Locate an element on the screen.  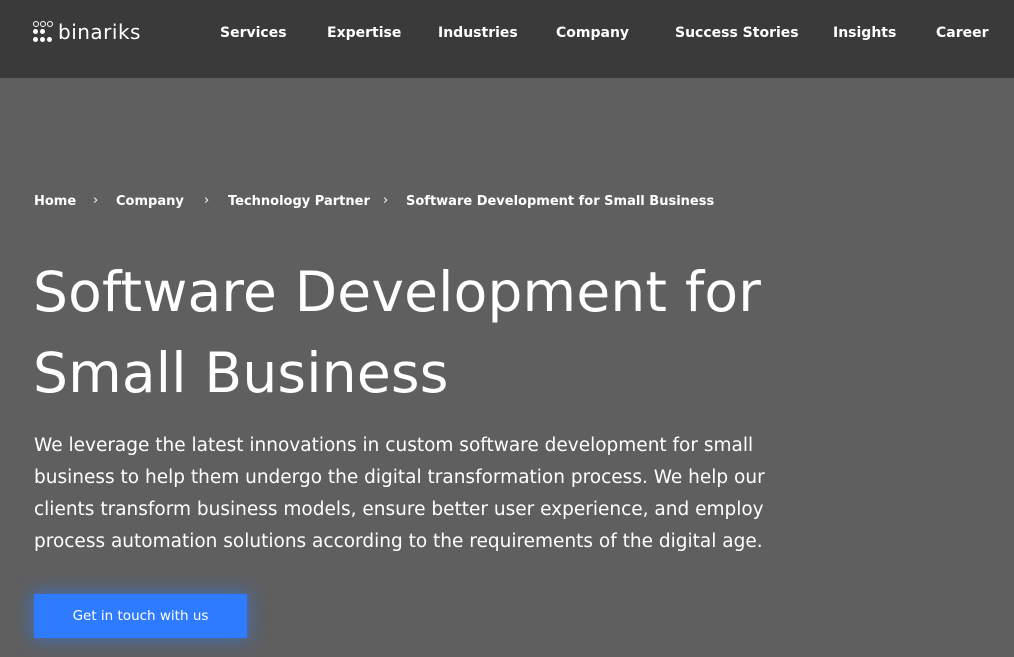
dot-grid-logo-icon is located at coordinates (44, 32).